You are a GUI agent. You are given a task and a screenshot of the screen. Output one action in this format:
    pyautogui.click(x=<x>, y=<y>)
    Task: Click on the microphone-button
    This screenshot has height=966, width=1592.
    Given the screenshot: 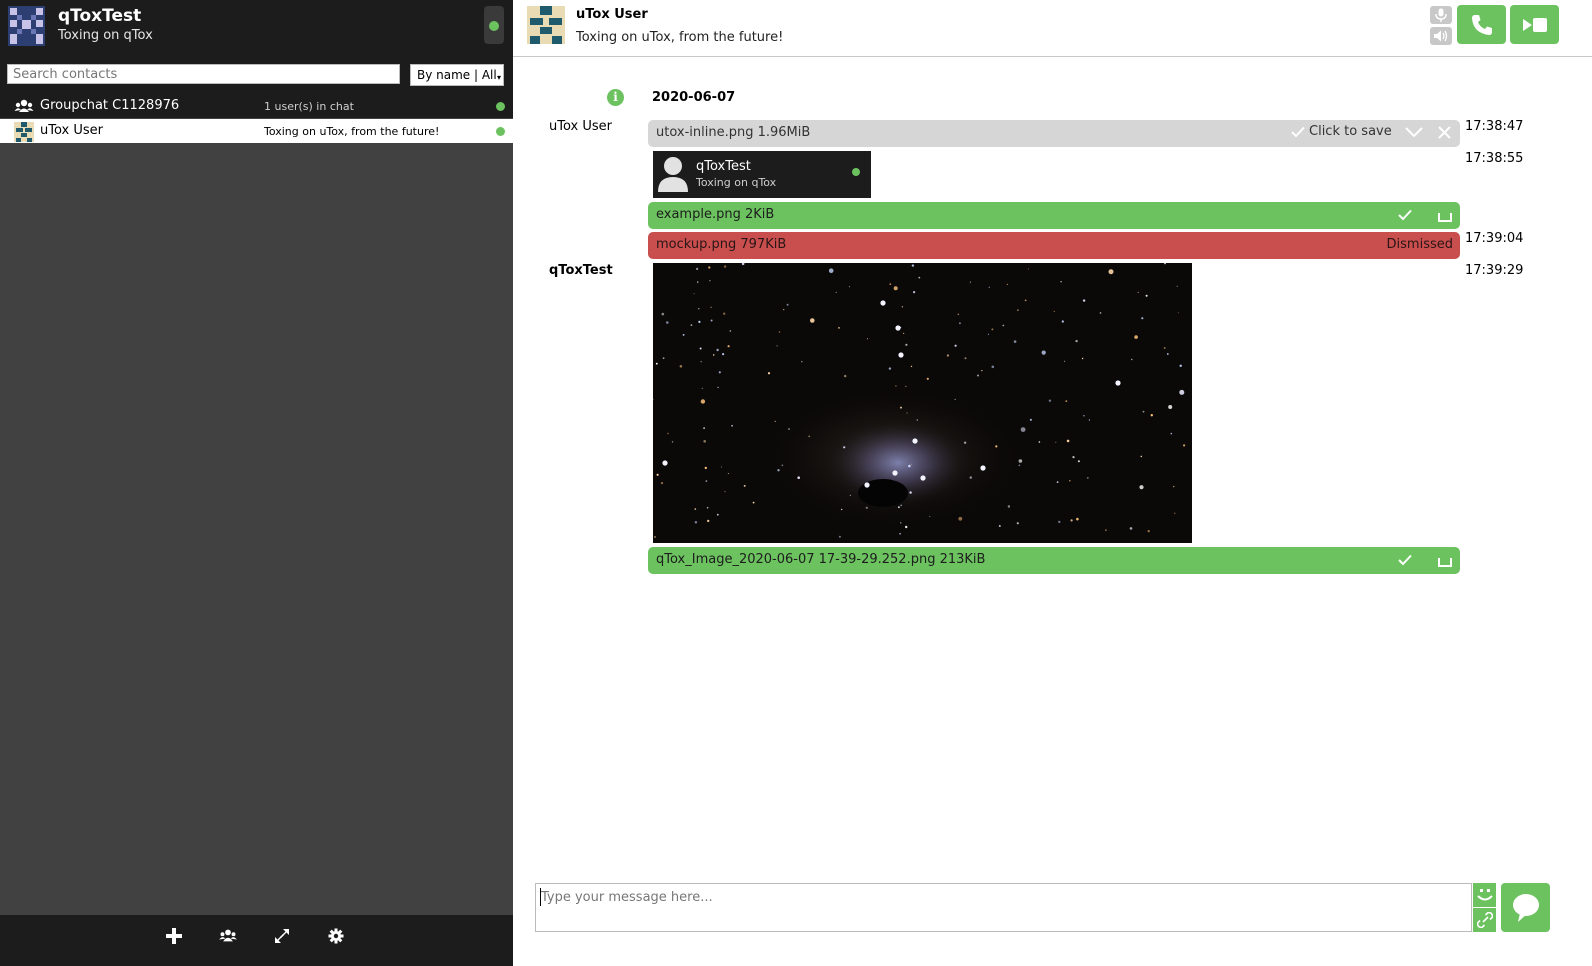 What is the action you would take?
    pyautogui.click(x=1441, y=15)
    